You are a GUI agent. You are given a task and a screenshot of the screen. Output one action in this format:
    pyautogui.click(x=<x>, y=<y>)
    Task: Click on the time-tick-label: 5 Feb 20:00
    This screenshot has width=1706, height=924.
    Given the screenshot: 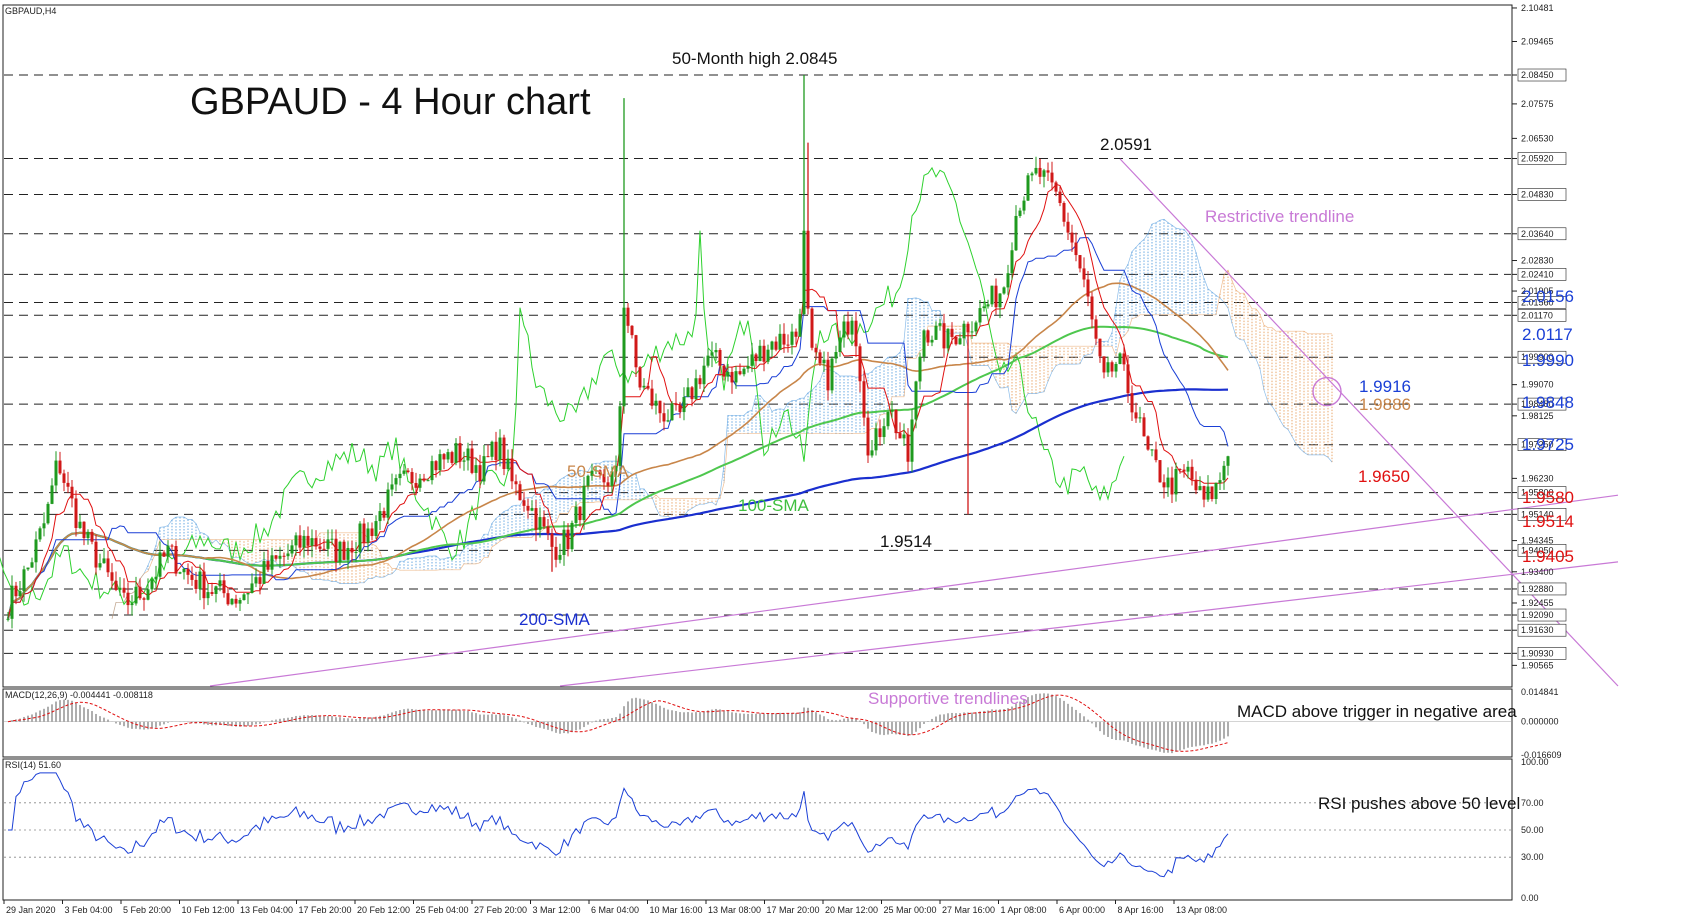 What is the action you would take?
    pyautogui.click(x=147, y=910)
    